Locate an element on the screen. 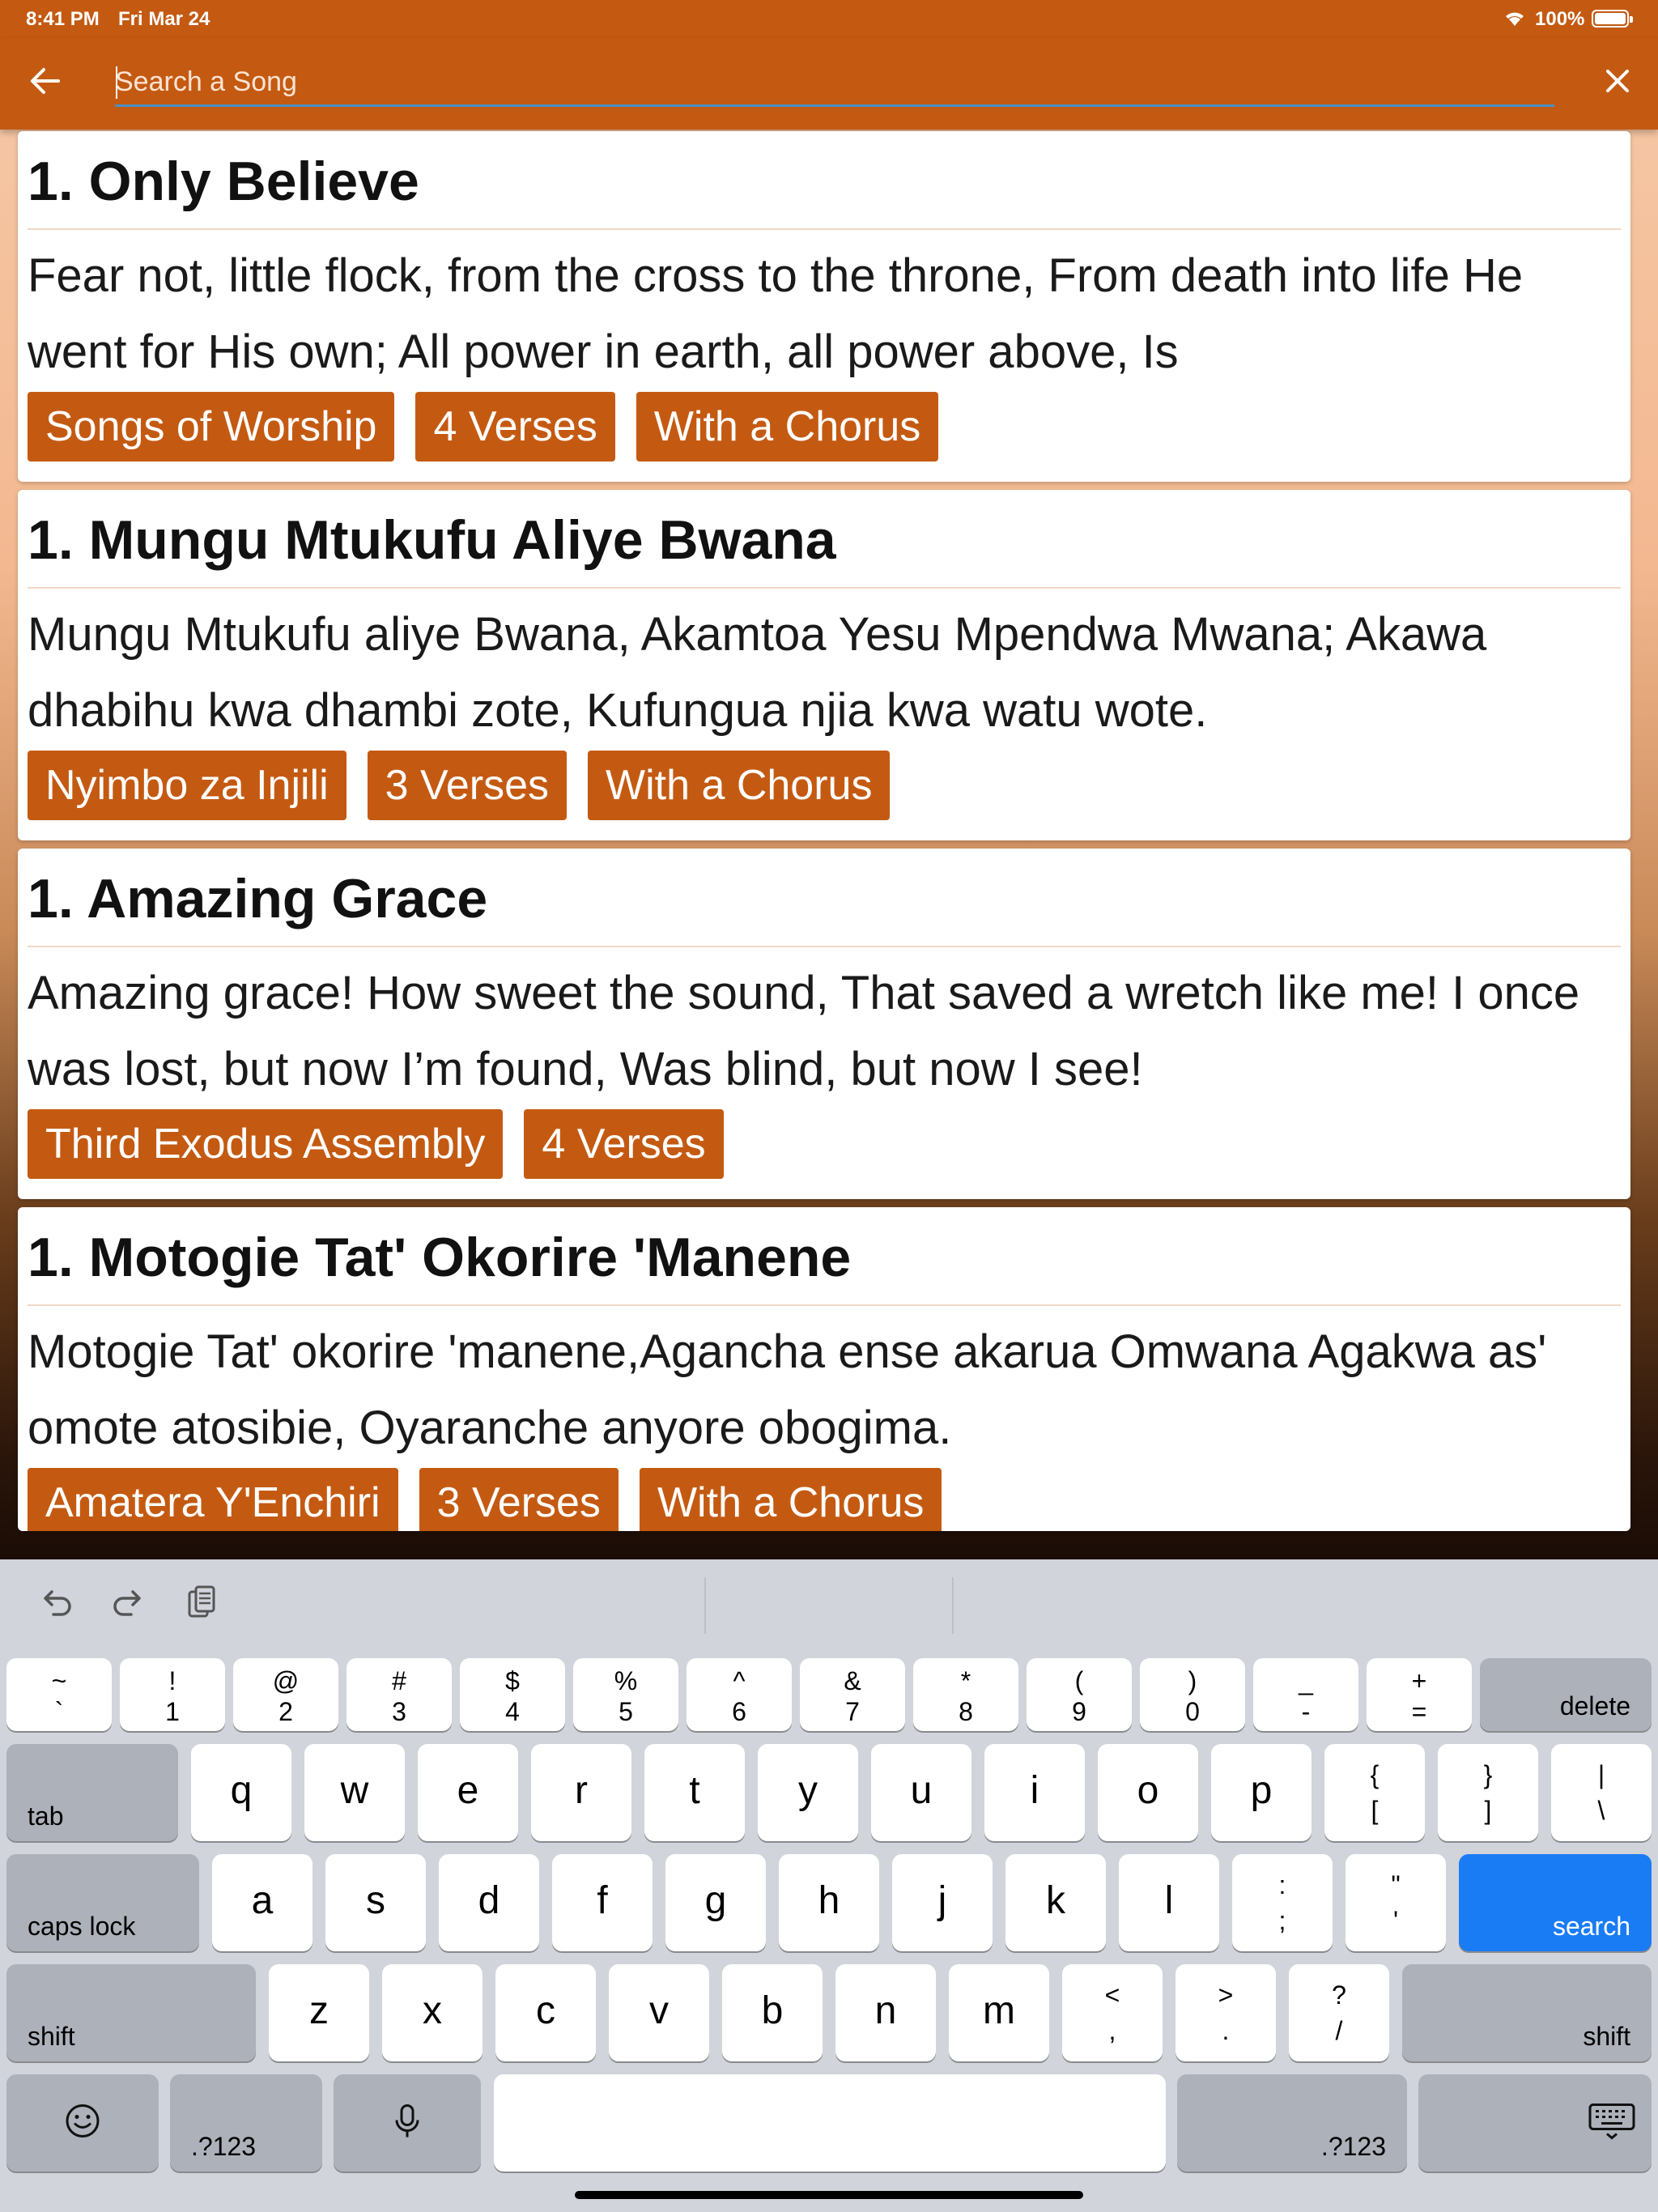 The image size is (1658, 2212). key-d: d is located at coordinates (489, 1903).